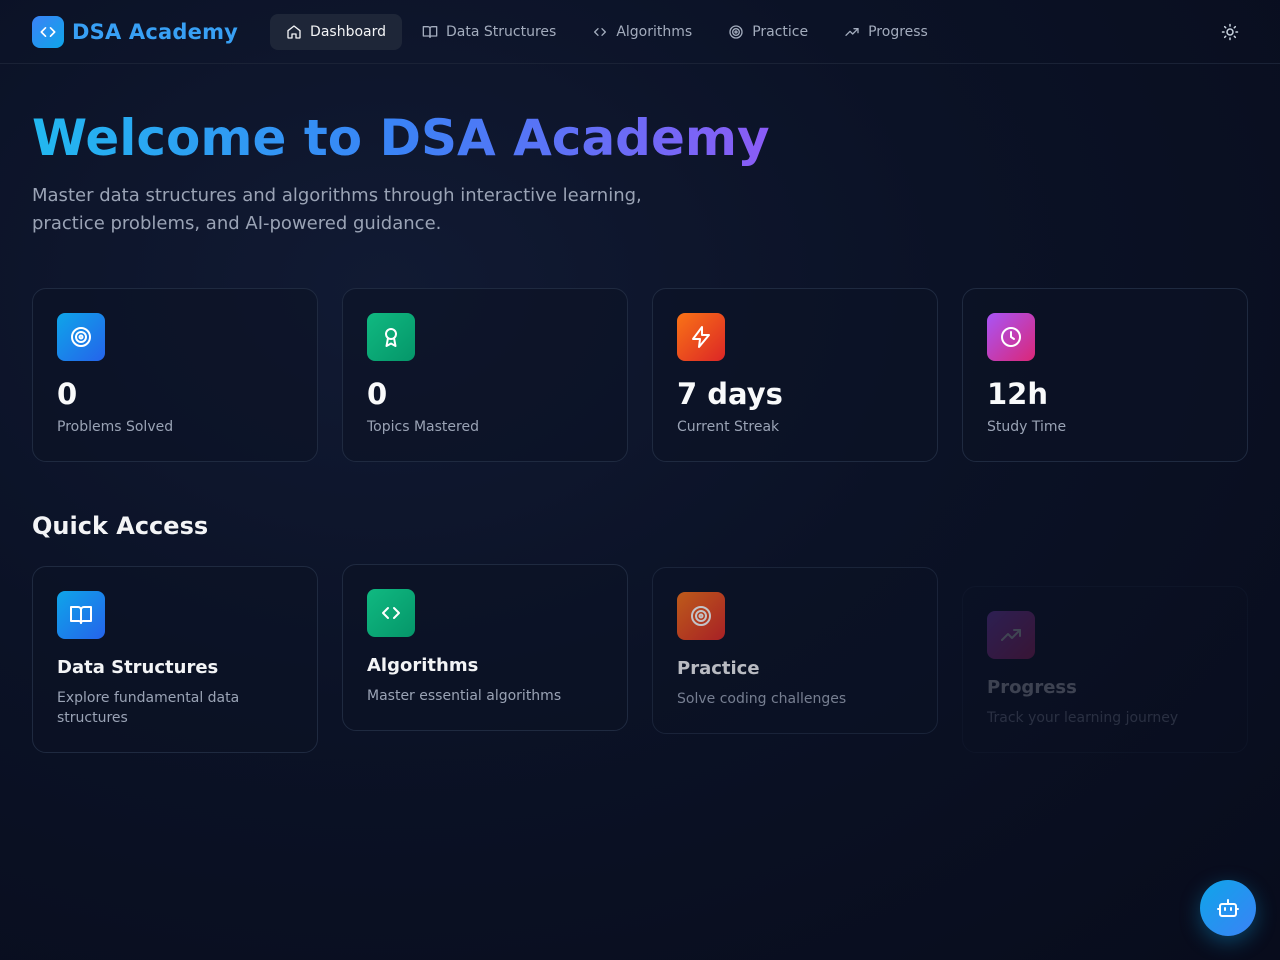  Describe the element at coordinates (401, 138) in the screenshot. I see `page-title: Welcome to DSA Academy` at that location.